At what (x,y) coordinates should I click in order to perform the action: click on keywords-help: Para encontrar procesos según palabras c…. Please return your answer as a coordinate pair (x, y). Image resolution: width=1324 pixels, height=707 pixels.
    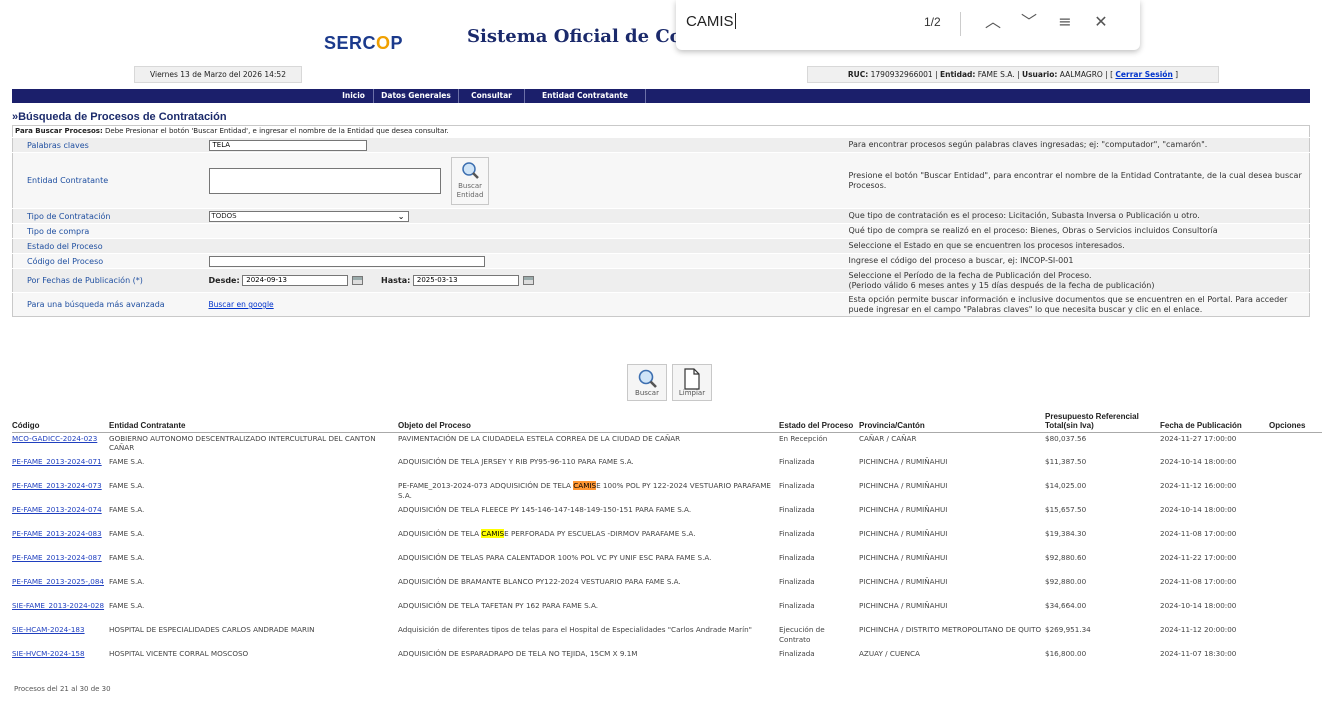
    Looking at the image, I should click on (1079, 145).